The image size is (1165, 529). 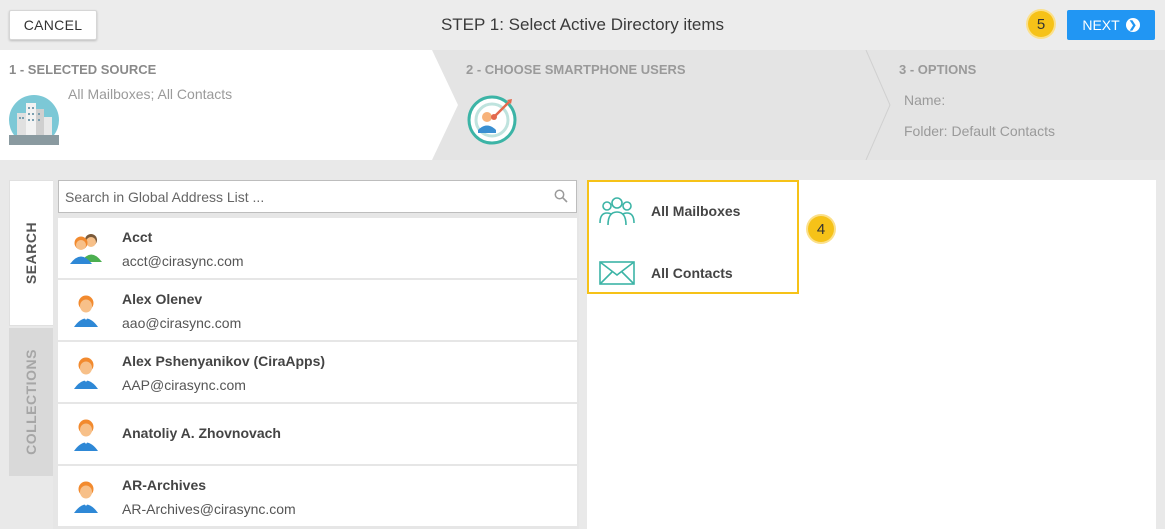 I want to click on tab-collections-label: COLLECTIONS, so click(x=31, y=402).